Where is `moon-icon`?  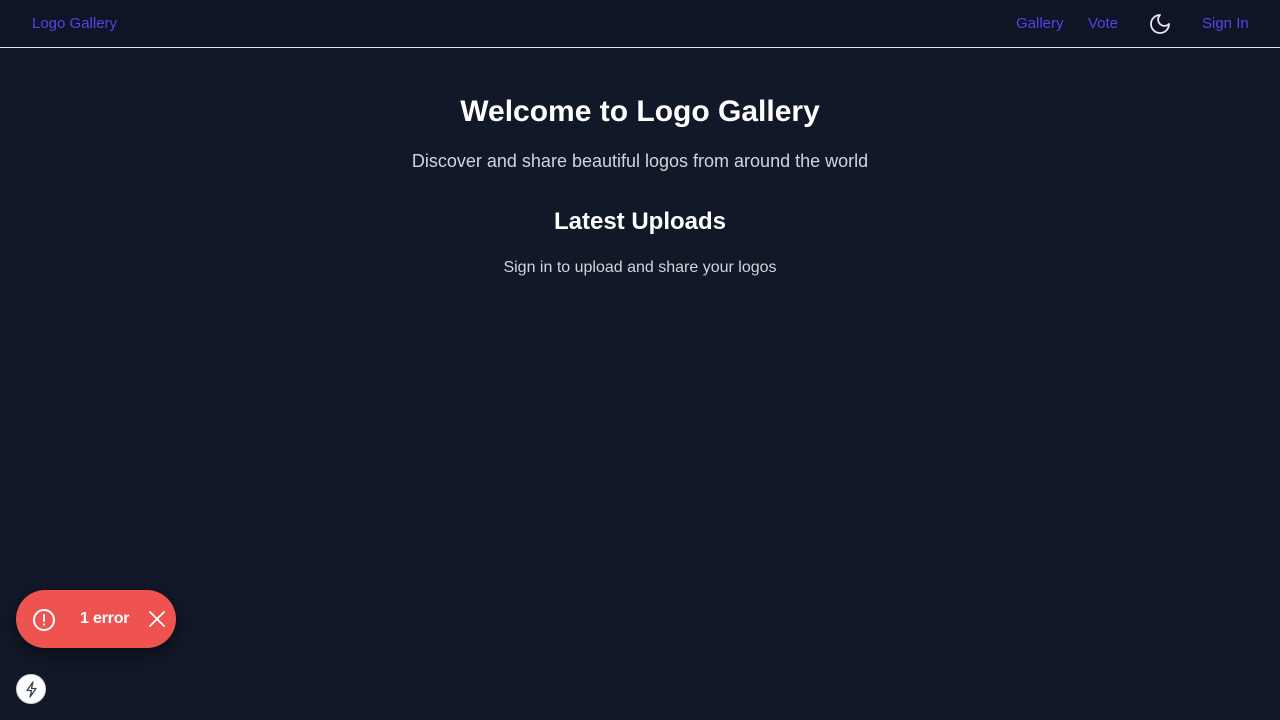 moon-icon is located at coordinates (1160, 24).